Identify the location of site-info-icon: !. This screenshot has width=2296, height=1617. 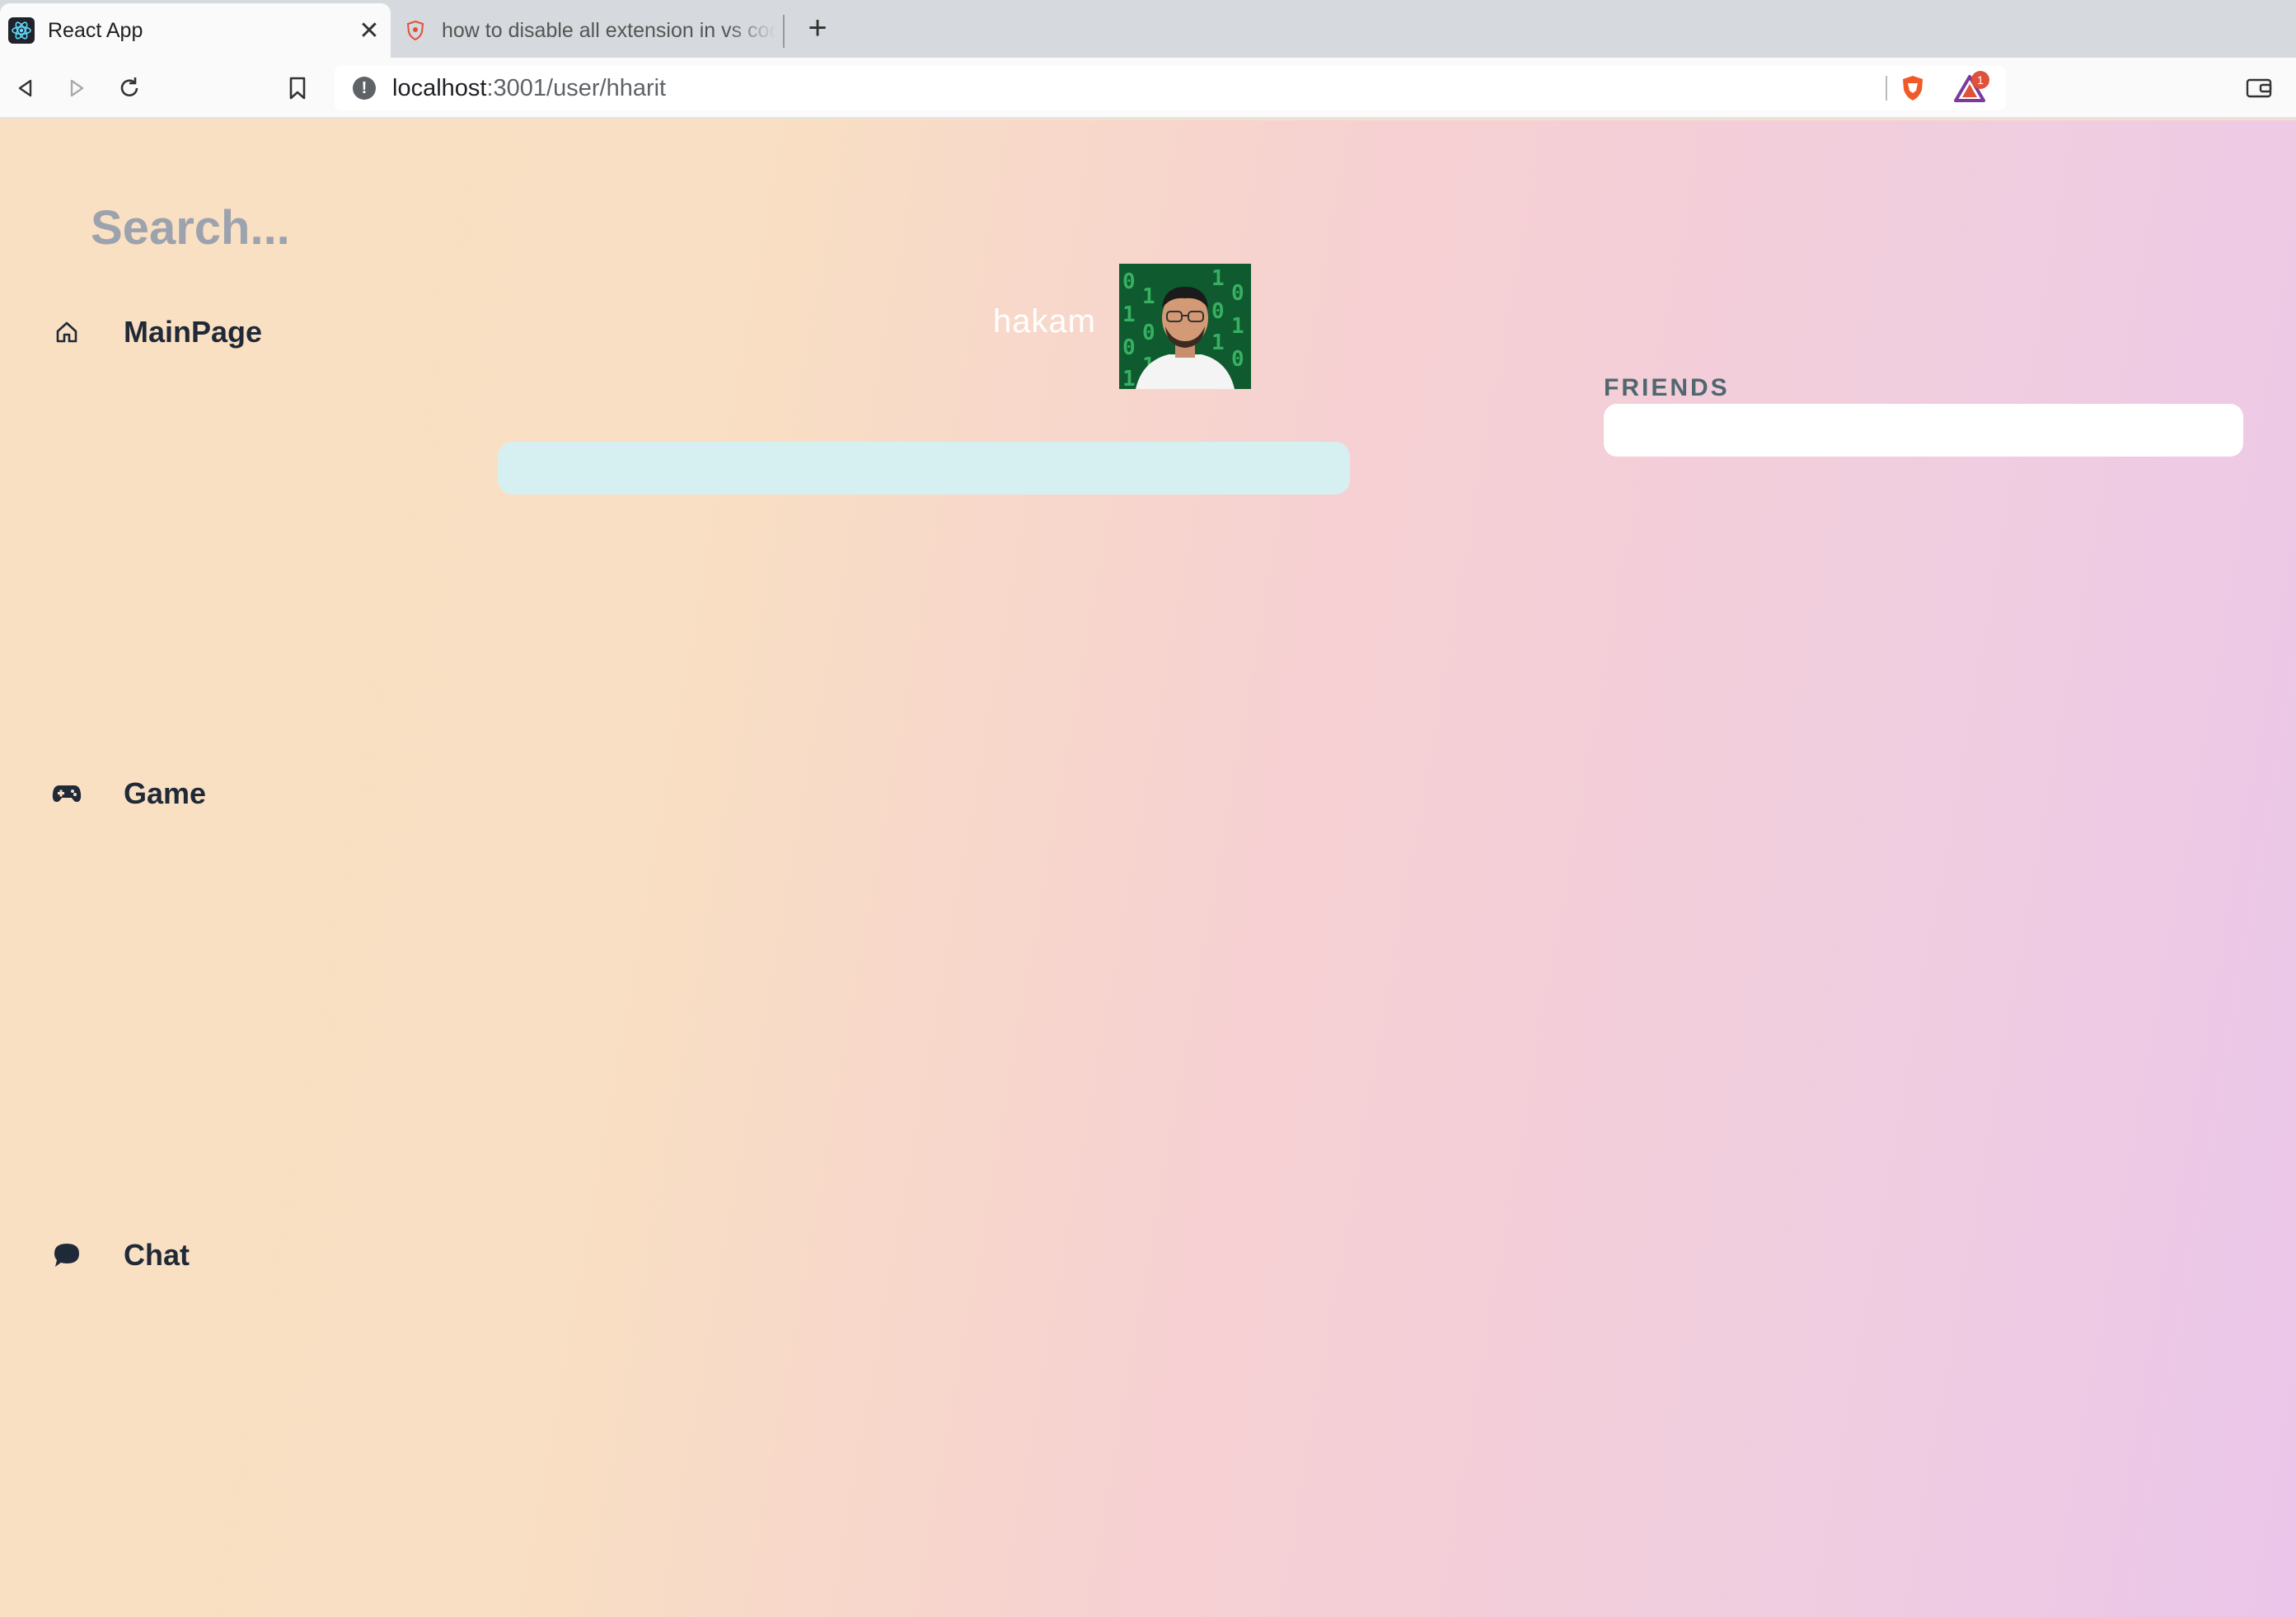
(364, 88).